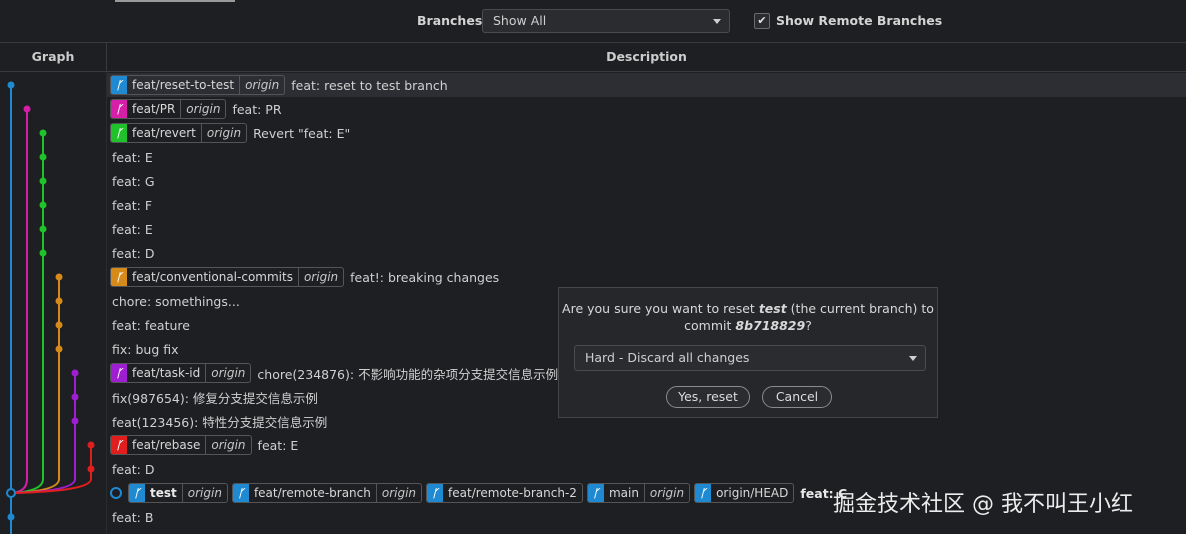 The height and width of the screenshot is (534, 1186). What do you see at coordinates (425, 277) in the screenshot?
I see `commit-message: feat!: breaking changes` at bounding box center [425, 277].